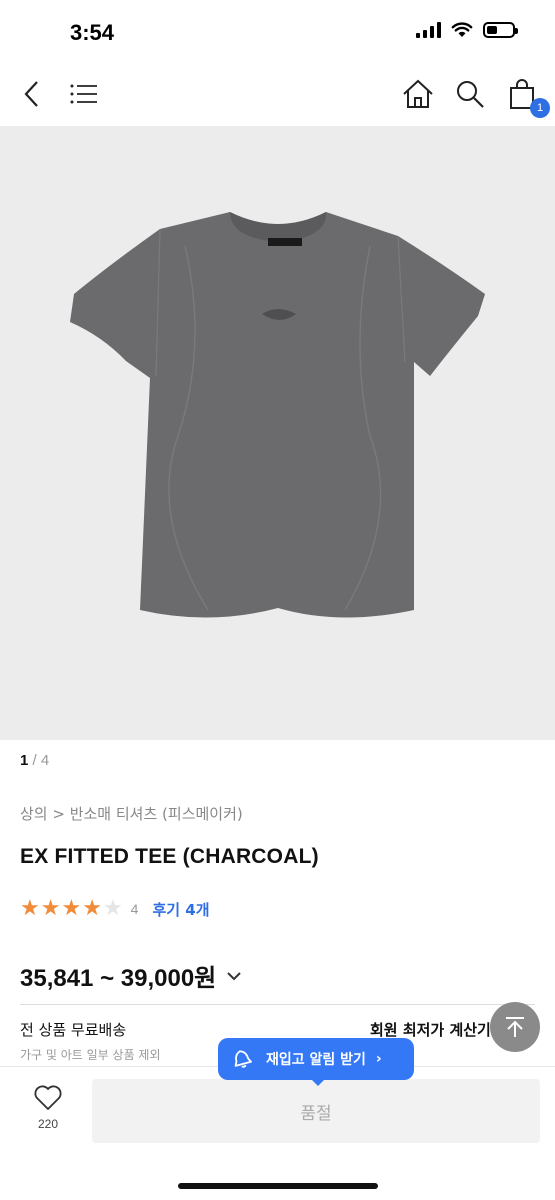 The height and width of the screenshot is (1200, 555). Describe the element at coordinates (118, 978) in the screenshot. I see `price-range: 35,841 ~ 39,000원` at that location.